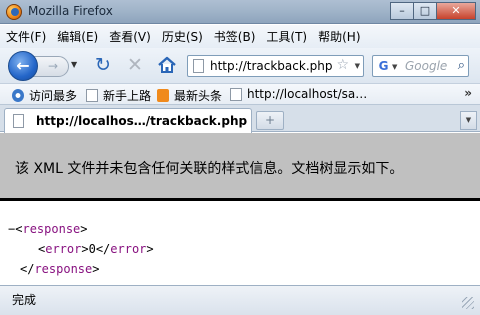 Image resolution: width=480 pixels, height=315 pixels. I want to click on rss-feed-icon, so click(163, 95).